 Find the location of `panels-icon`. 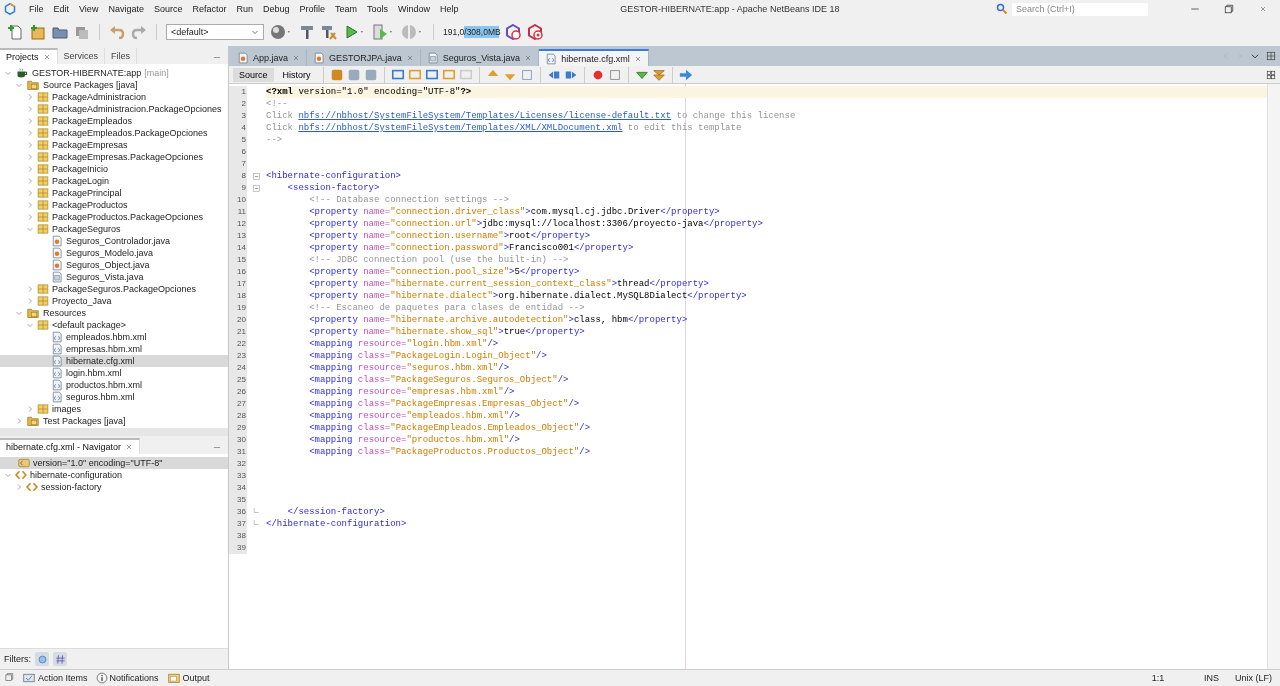

panels-icon is located at coordinates (9, 678).